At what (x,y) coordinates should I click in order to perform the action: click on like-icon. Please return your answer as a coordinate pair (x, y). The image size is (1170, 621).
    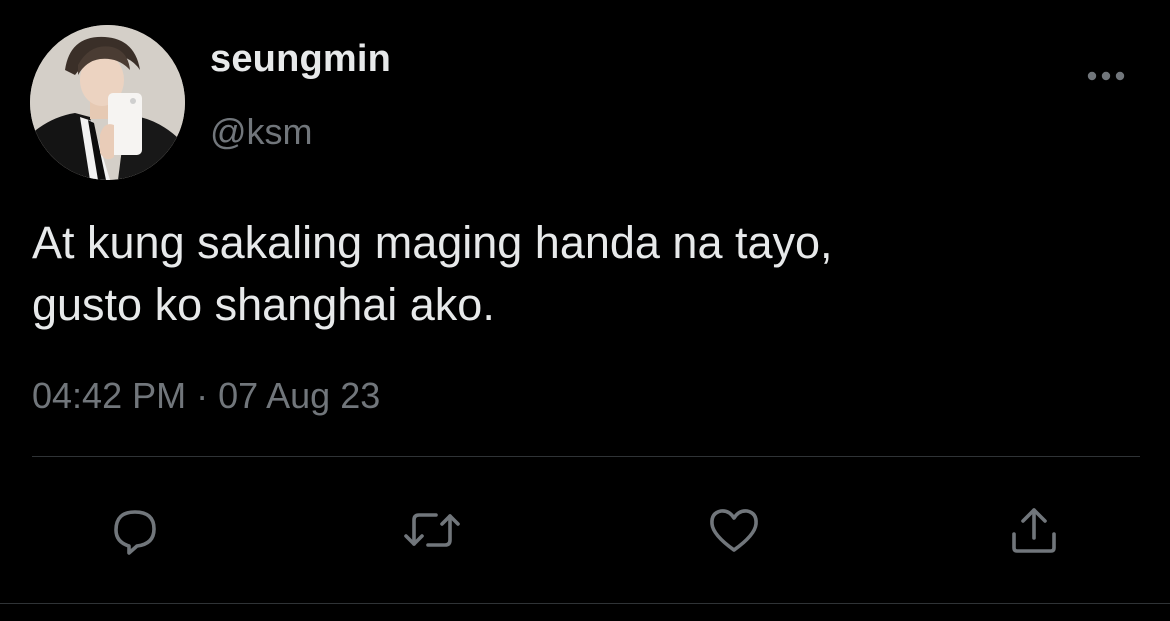
    Looking at the image, I should click on (734, 530).